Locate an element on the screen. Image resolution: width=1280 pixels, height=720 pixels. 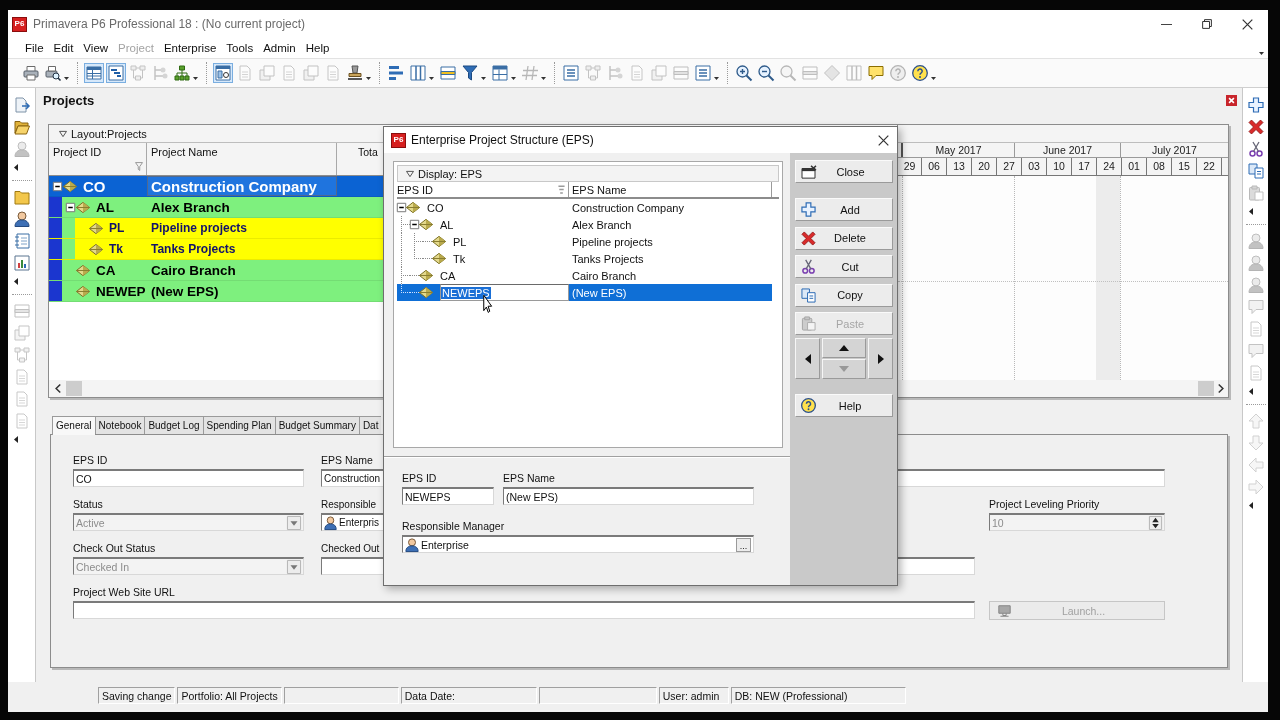
table-row: CO Construction Company is located at coordinates (216, 186).